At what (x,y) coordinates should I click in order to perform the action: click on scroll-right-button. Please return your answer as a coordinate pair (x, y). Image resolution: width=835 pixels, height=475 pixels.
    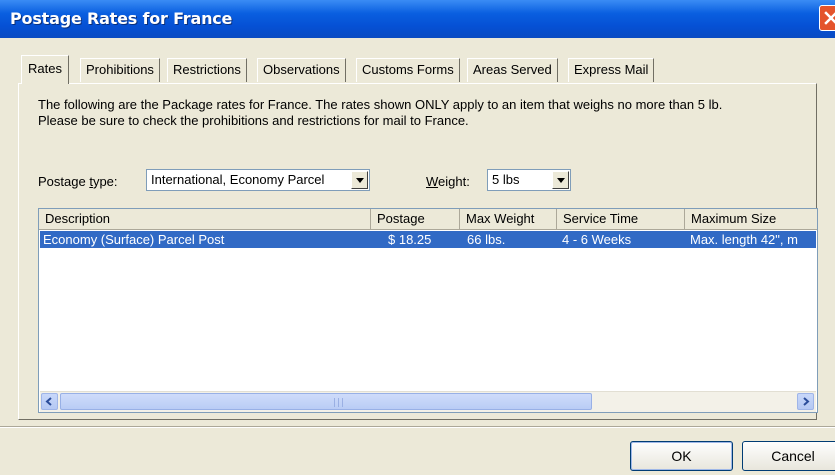
    Looking at the image, I should click on (805, 401).